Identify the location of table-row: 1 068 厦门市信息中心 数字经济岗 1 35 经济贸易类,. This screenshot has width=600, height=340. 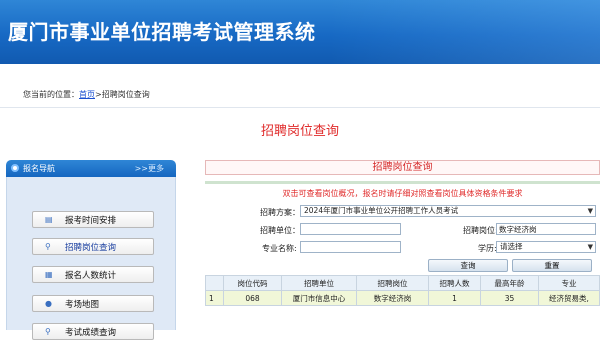
(402, 298).